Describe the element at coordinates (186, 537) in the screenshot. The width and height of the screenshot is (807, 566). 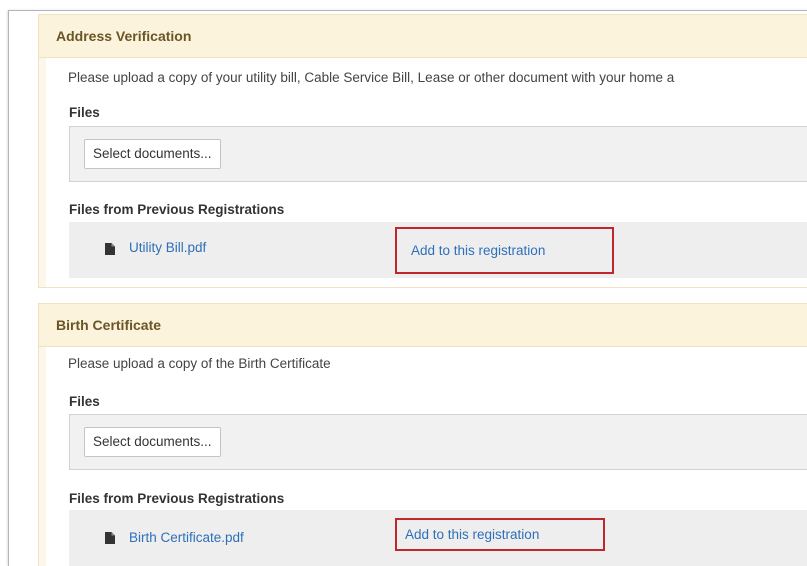
I see `previous-file-link: Birth Certificate.pdf` at that location.